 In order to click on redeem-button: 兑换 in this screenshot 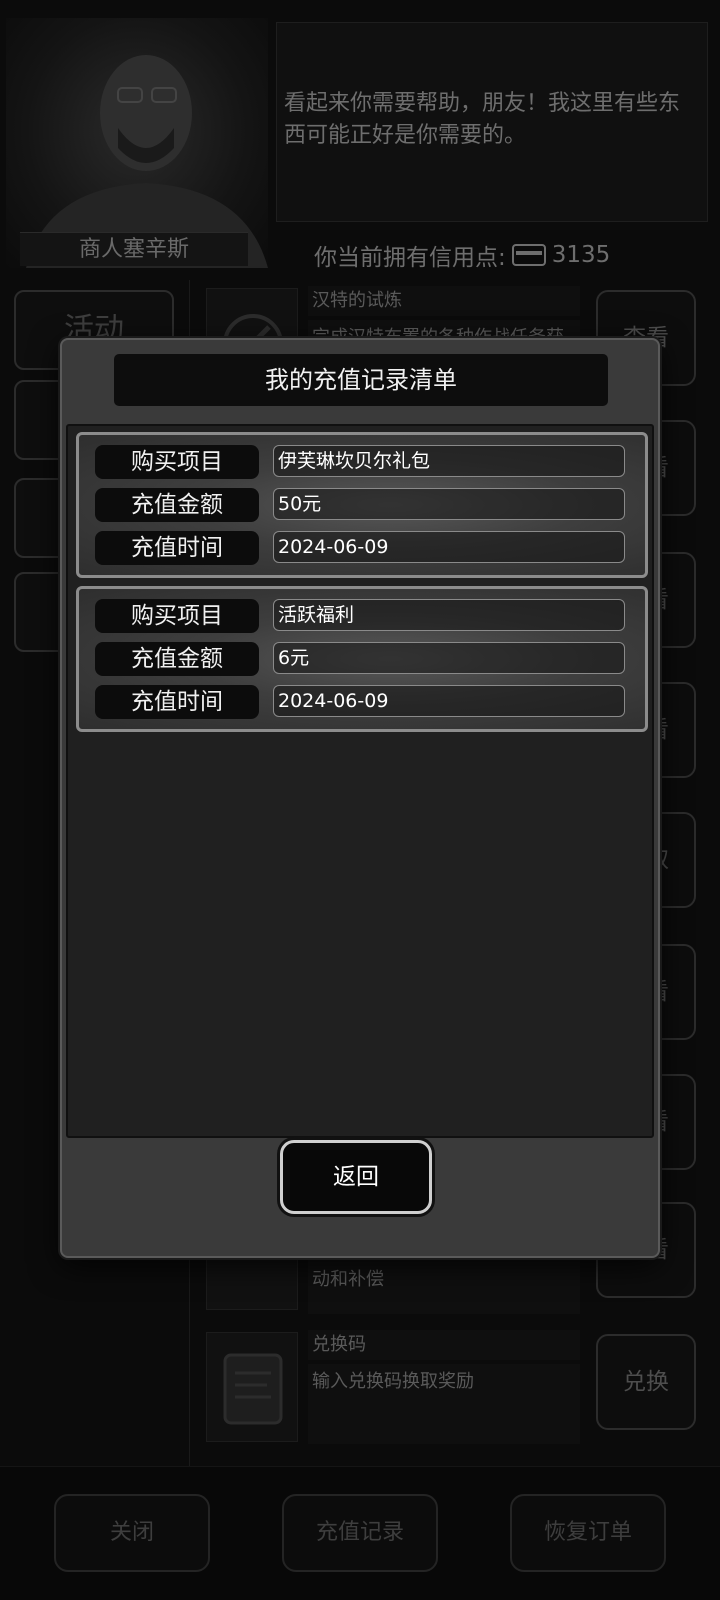, I will do `click(646, 1382)`.